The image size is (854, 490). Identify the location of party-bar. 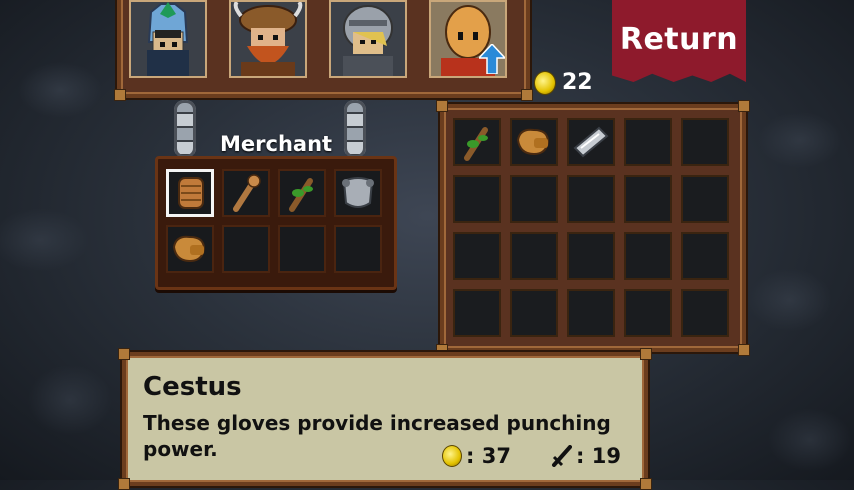
(323, 50).